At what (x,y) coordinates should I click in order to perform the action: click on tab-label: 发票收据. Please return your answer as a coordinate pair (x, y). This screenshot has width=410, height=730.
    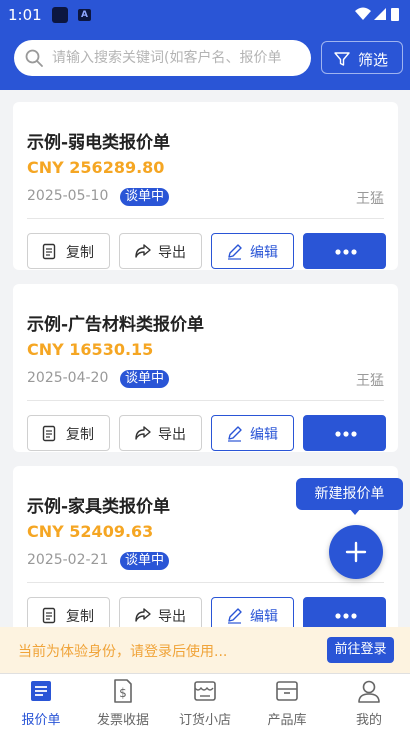
    Looking at the image, I should click on (122, 720).